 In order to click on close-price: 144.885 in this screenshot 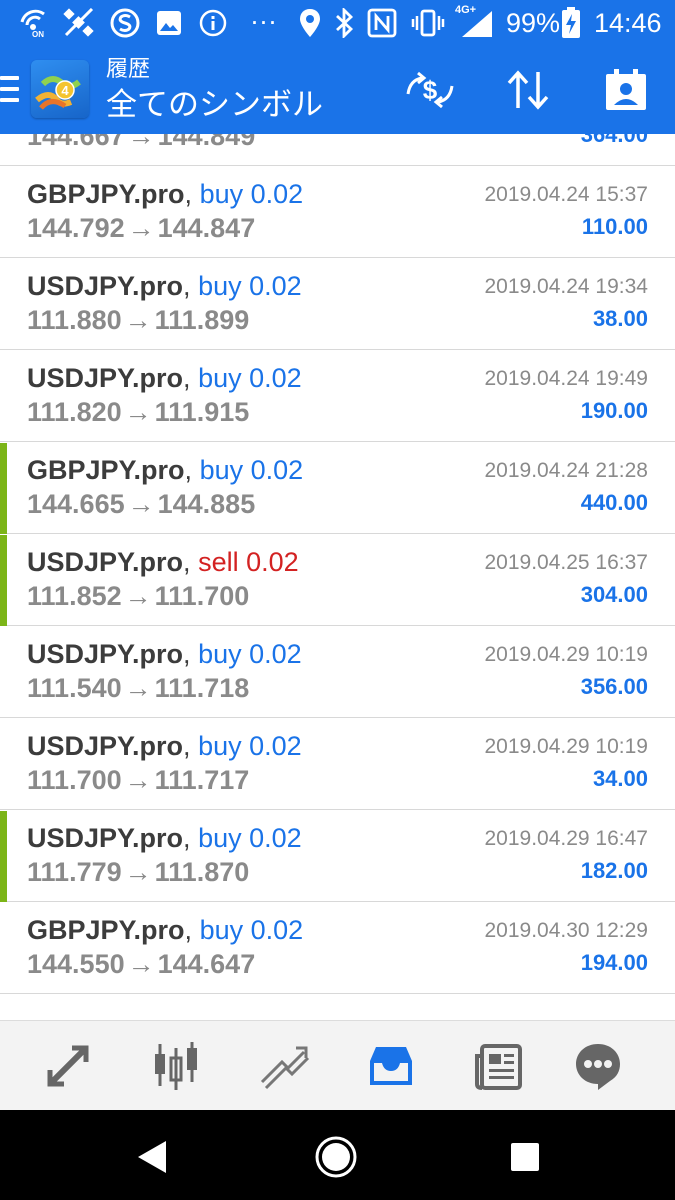, I will do `click(206, 504)`.